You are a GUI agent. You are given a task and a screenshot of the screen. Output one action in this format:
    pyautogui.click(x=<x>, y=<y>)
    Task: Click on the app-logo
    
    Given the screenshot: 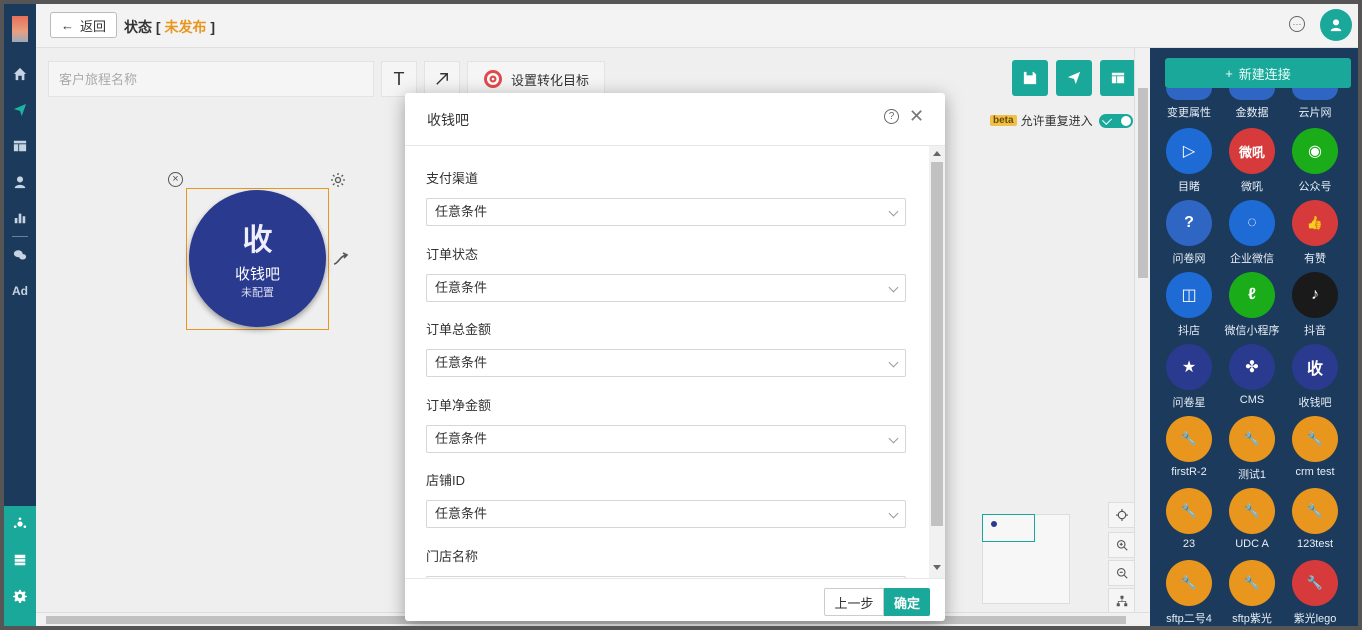 What is the action you would take?
    pyautogui.click(x=20, y=29)
    